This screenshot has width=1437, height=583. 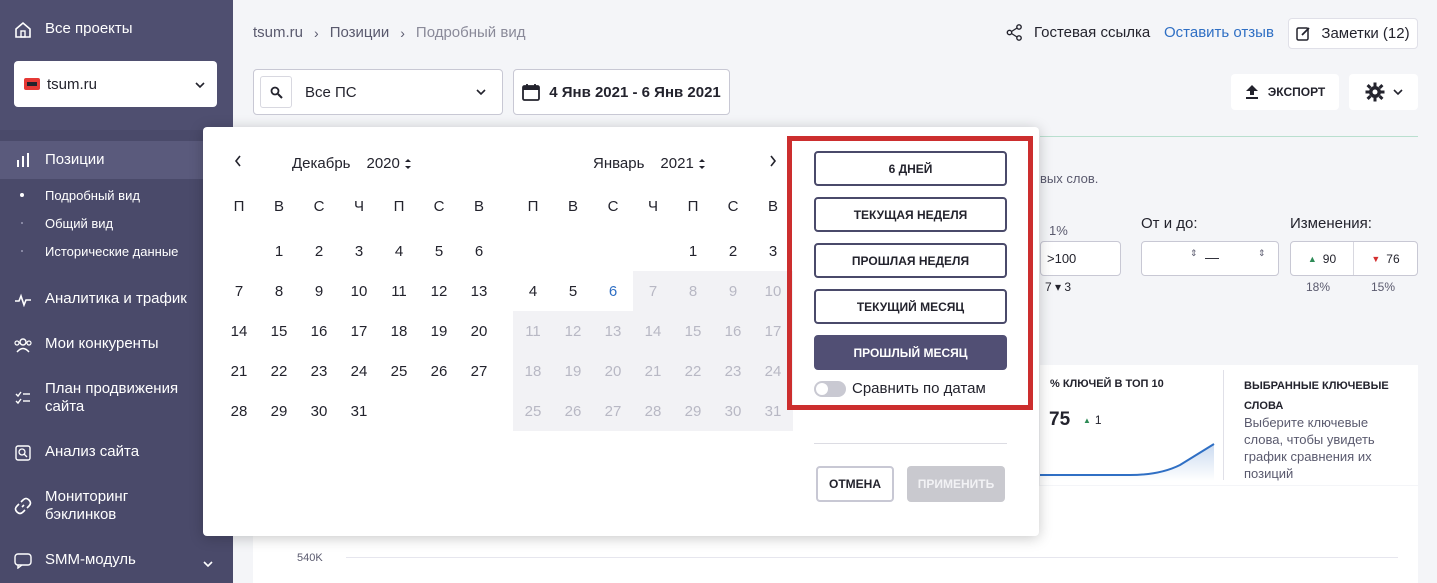 I want to click on preset-last-week-button: ПРОШЛАЯ НЕДЕЛЯ, so click(x=910, y=260).